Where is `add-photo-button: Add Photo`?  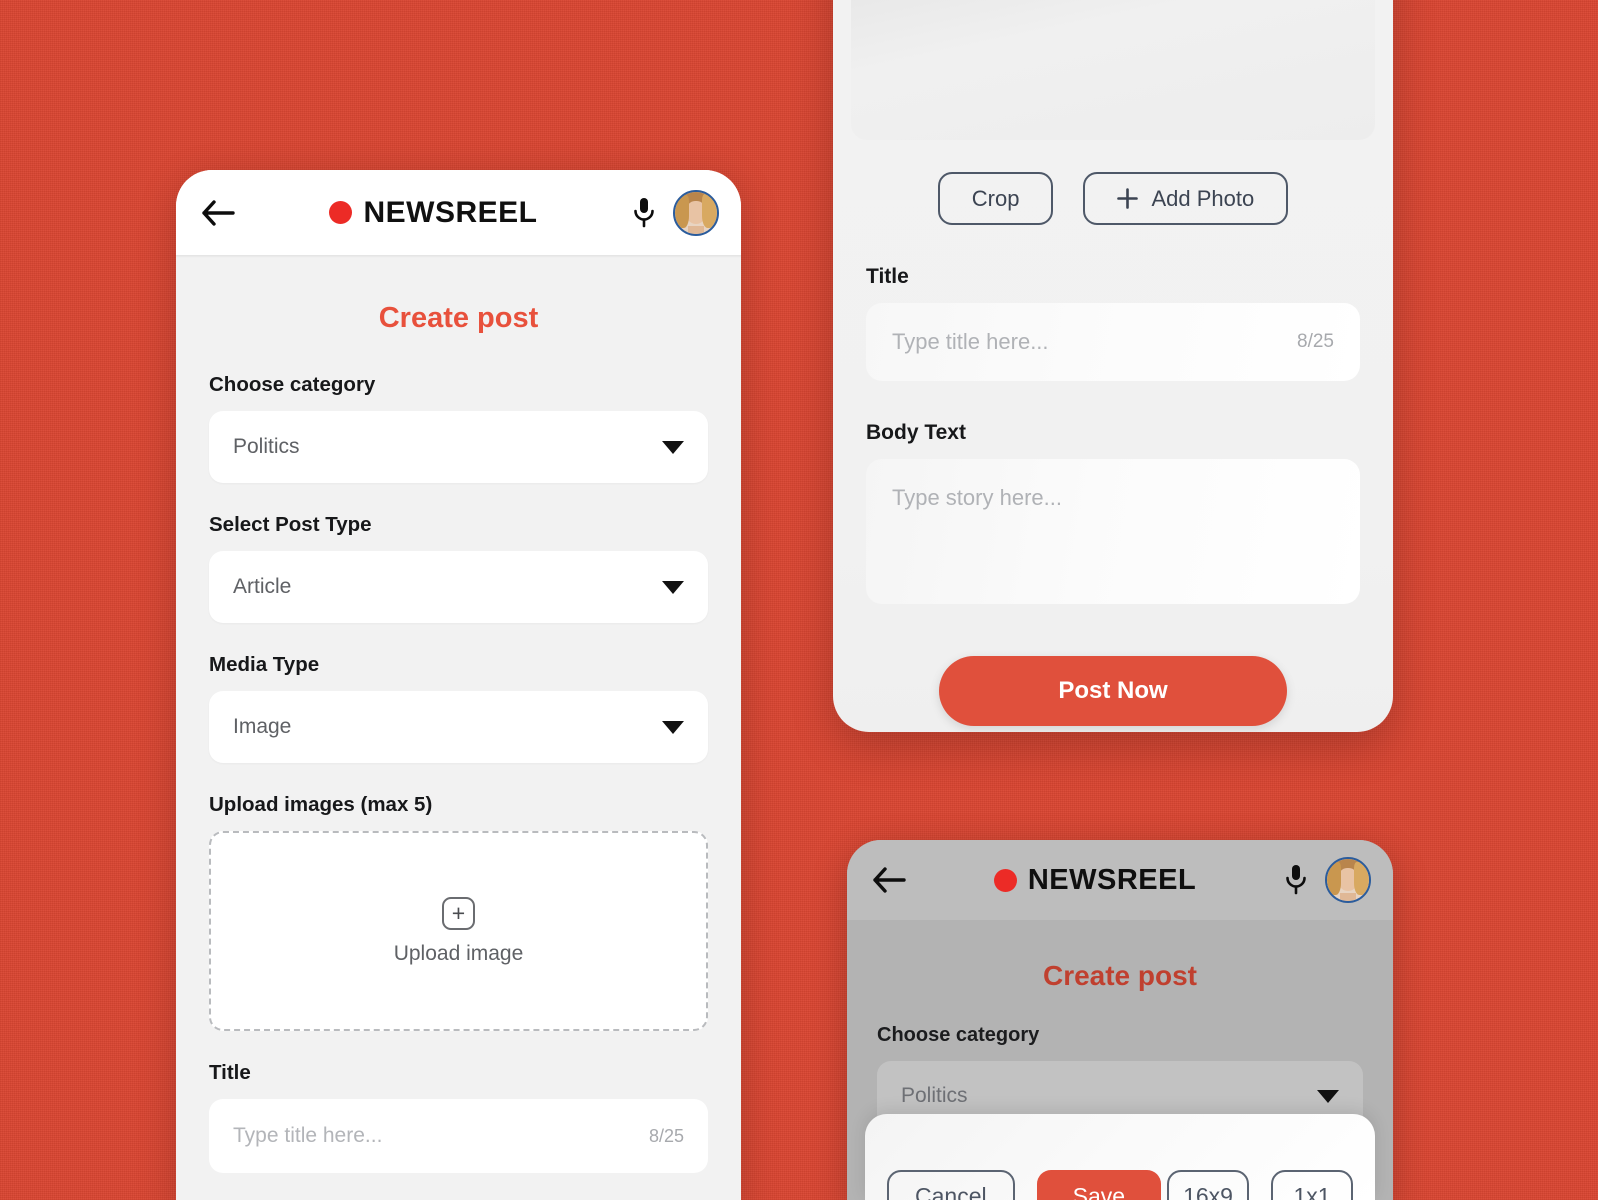 add-photo-button: Add Photo is located at coordinates (1186, 198).